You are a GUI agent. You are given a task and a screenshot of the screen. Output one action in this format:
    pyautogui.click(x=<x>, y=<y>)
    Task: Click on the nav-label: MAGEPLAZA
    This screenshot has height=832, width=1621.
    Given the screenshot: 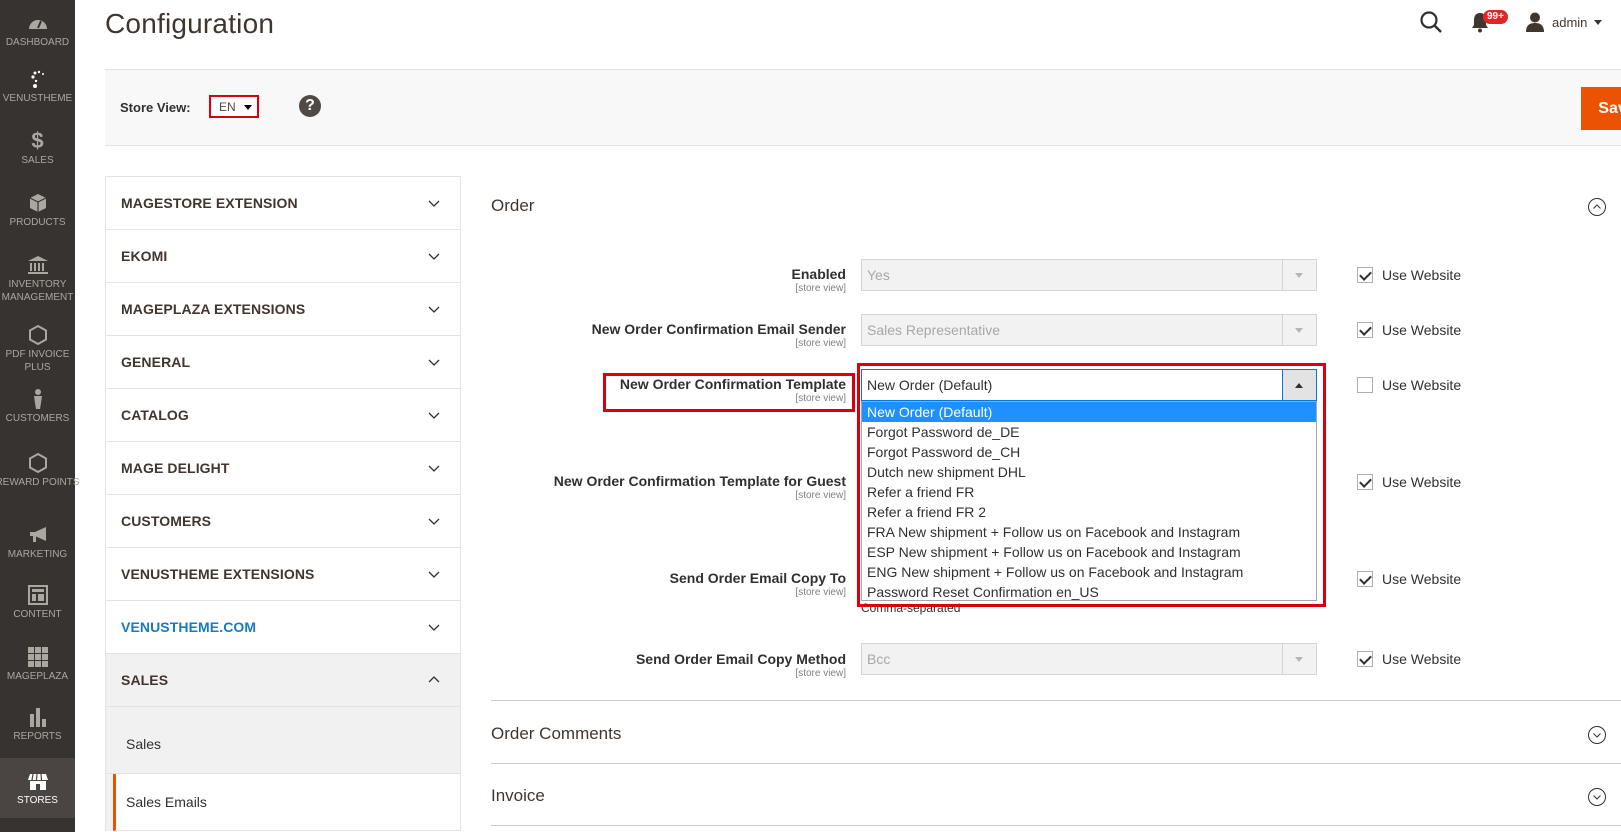 What is the action you would take?
    pyautogui.click(x=37, y=676)
    